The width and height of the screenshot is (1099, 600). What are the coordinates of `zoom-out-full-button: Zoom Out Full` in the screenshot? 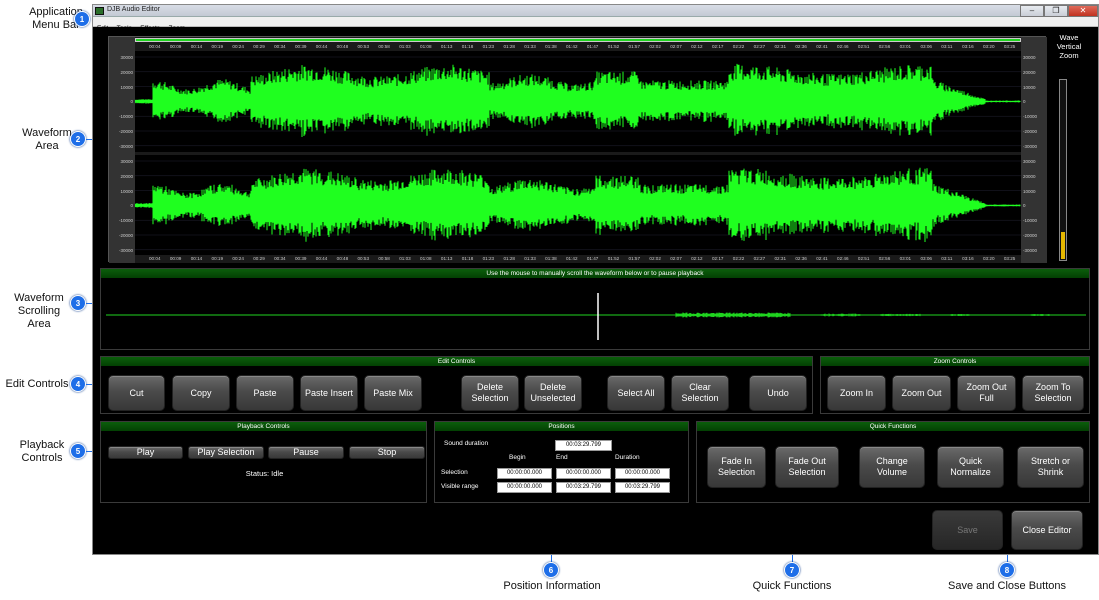 It's located at (986, 393).